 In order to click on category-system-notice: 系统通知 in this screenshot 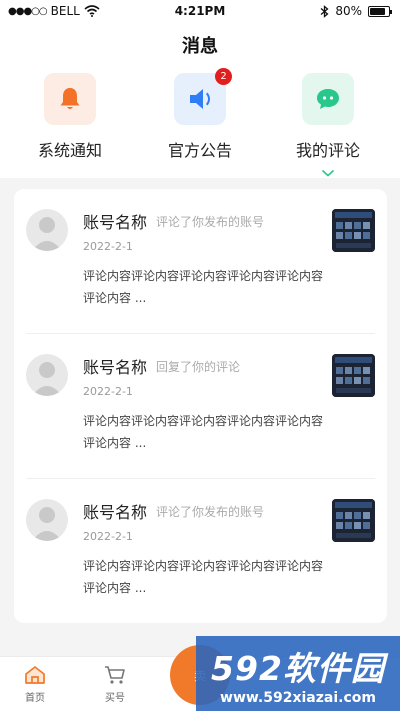, I will do `click(70, 117)`.